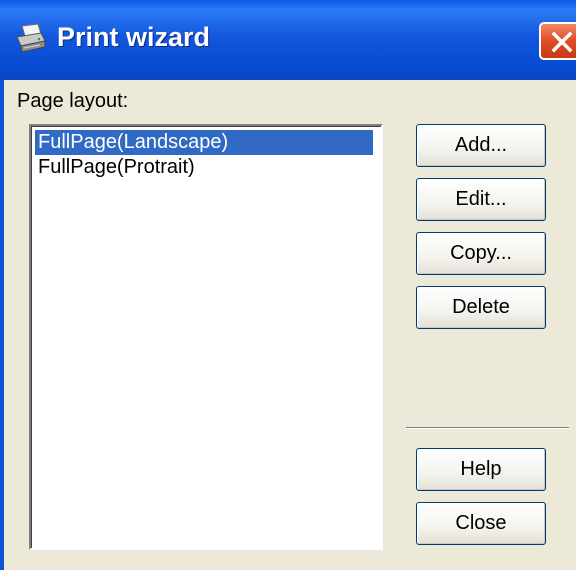 Image resolution: width=576 pixels, height=570 pixels. Describe the element at coordinates (2, 325) in the screenshot. I see `window-left-border` at that location.